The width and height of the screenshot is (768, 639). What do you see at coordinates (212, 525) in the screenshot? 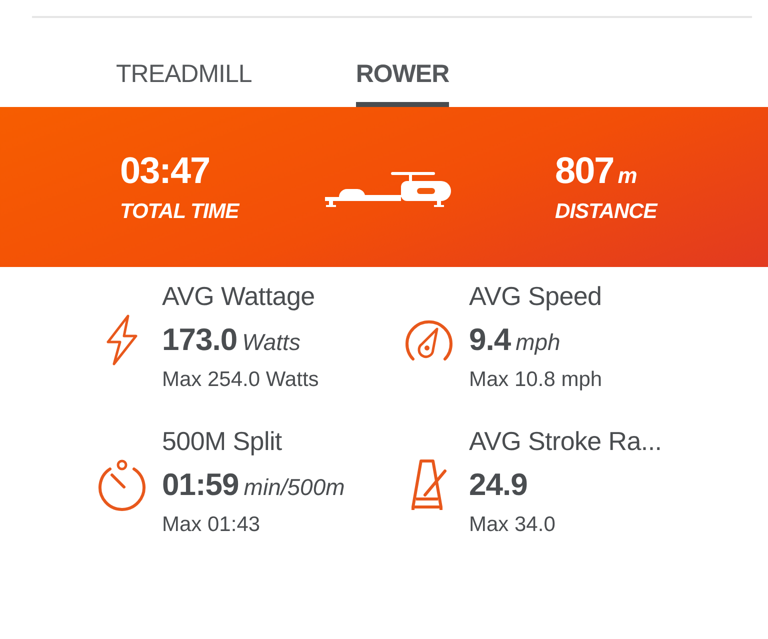
I see `metric-max: Max 01:43` at bounding box center [212, 525].